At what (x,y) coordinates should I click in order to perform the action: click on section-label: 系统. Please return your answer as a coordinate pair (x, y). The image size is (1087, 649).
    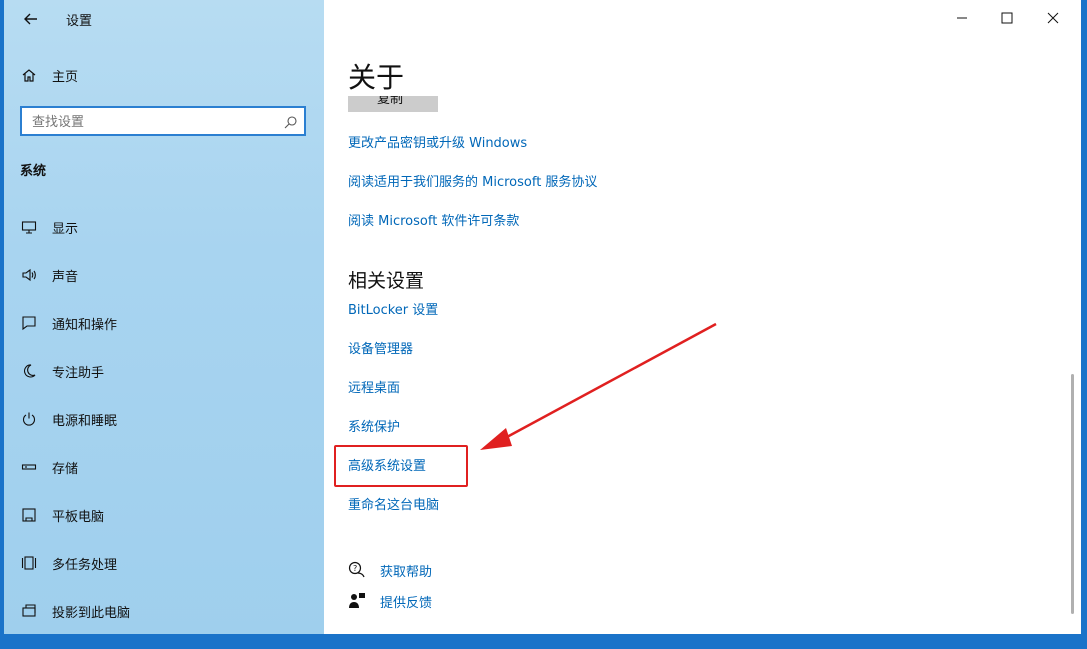
    Looking at the image, I should click on (33, 171).